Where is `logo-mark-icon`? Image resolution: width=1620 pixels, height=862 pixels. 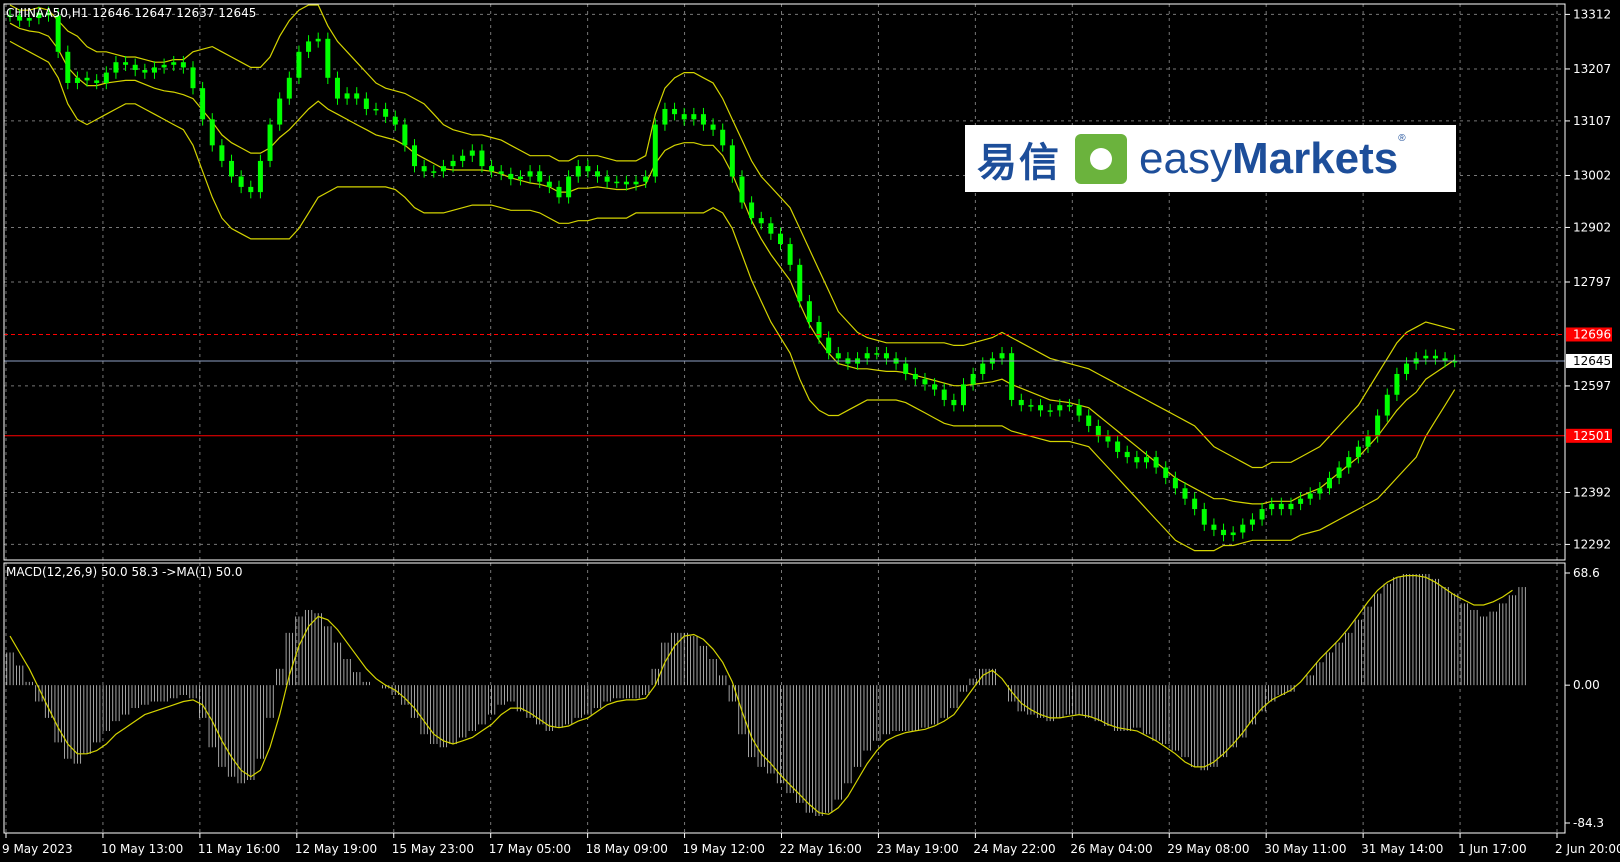
logo-mark-icon is located at coordinates (1101, 158).